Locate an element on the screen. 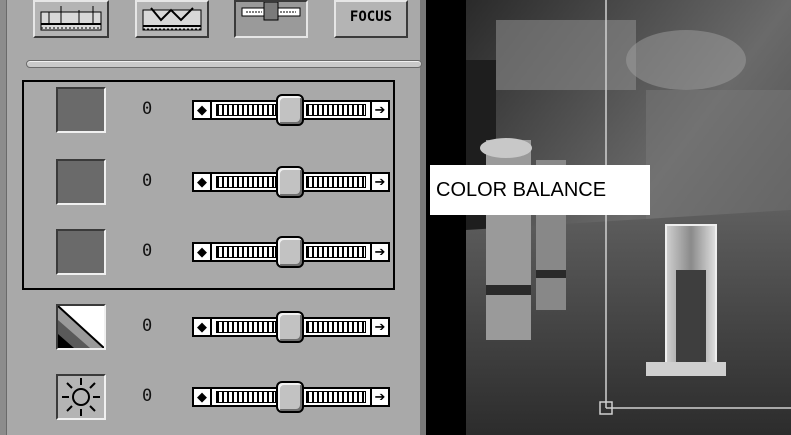 The width and height of the screenshot is (791, 435). contrast-row: 0 ◆ ➔ is located at coordinates (222, 327).